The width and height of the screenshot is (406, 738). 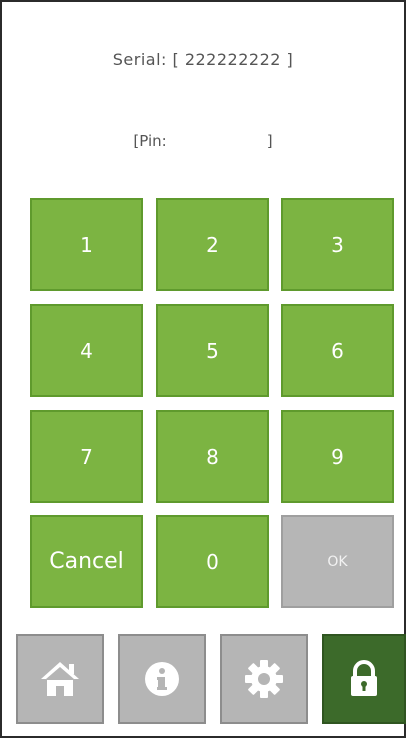 What do you see at coordinates (337, 456) in the screenshot?
I see `key-9: 9` at bounding box center [337, 456].